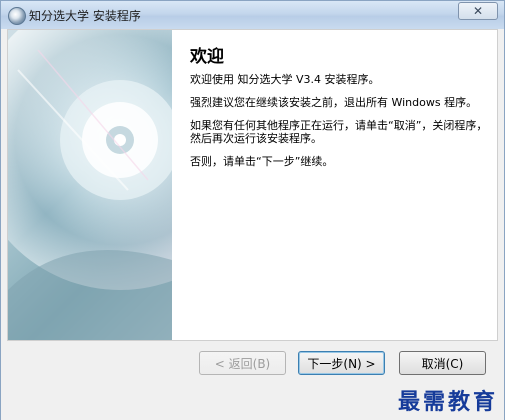 The image size is (505, 420). What do you see at coordinates (341, 363) in the screenshot?
I see `next-button: 下一步(N) >` at bounding box center [341, 363].